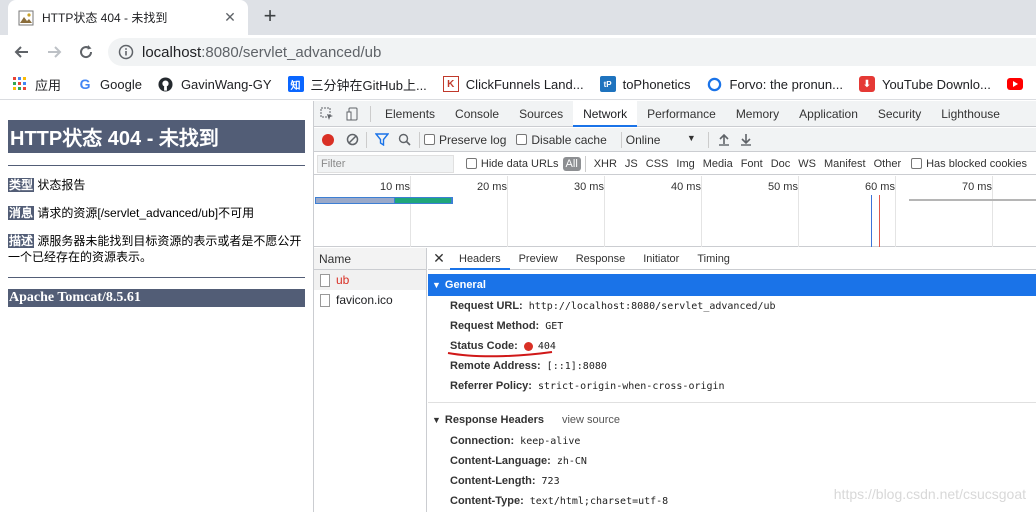 Image resolution: width=1036 pixels, height=512 pixels. I want to click on view-source-link: view source, so click(591, 420).